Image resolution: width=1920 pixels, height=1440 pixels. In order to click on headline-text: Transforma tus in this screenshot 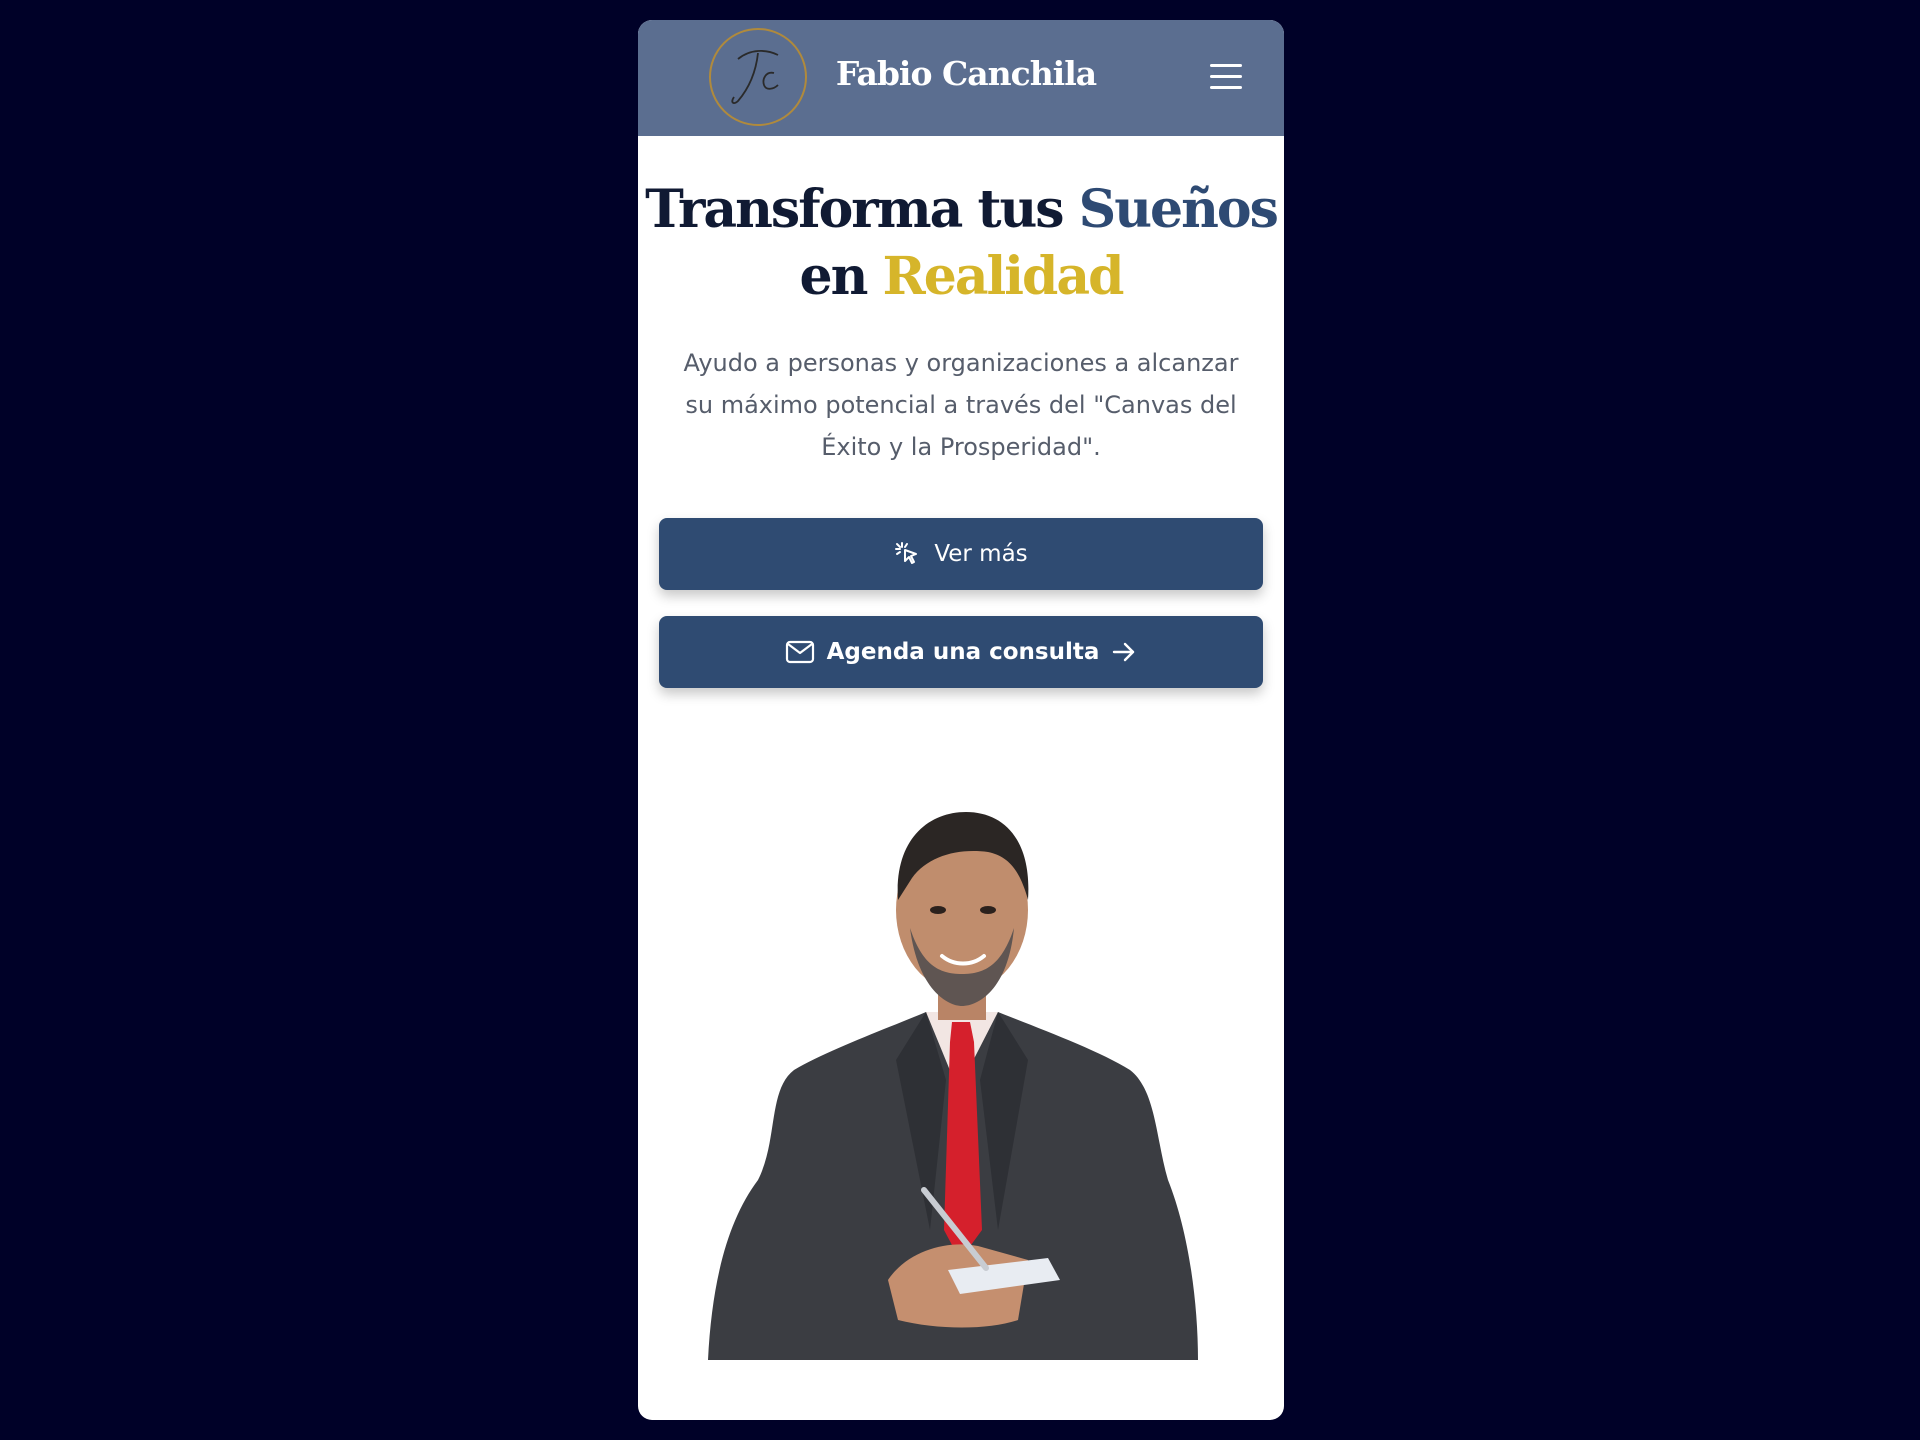, I will do `click(862, 209)`.